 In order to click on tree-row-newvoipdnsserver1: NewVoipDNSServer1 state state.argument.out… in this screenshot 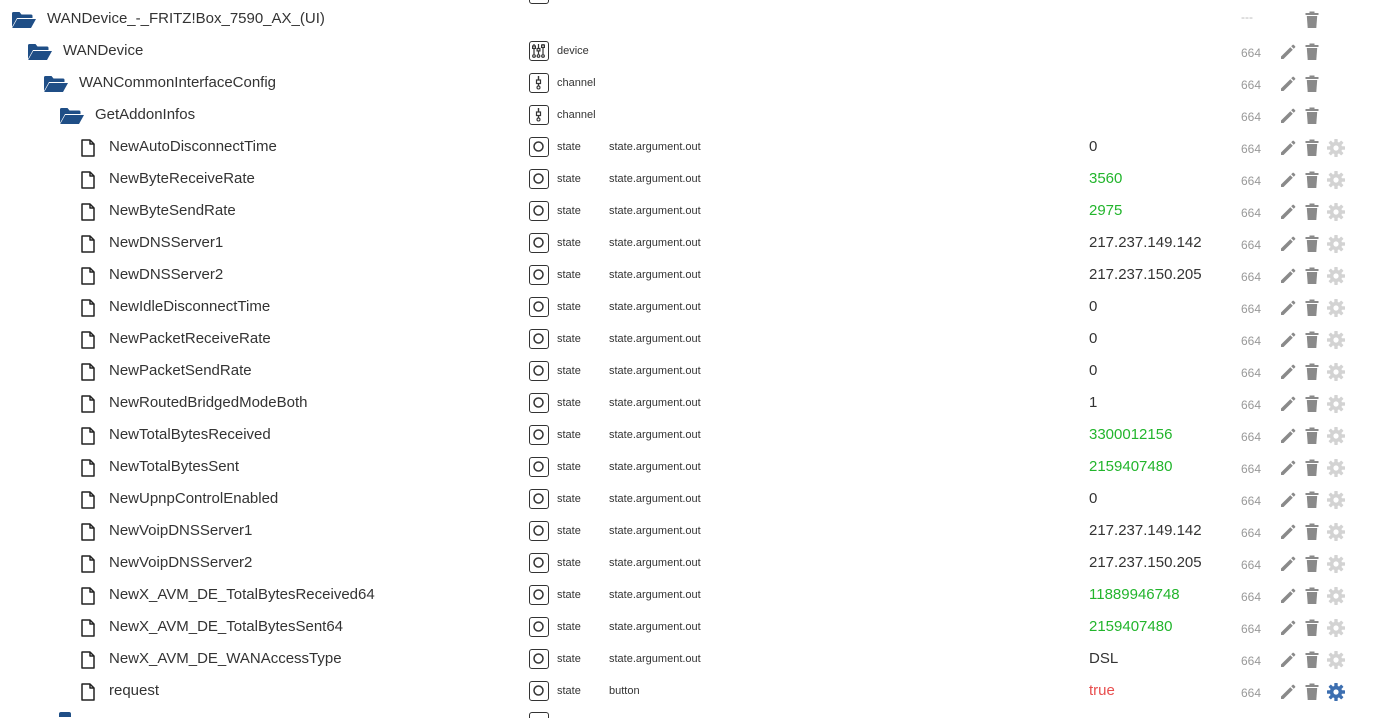, I will do `click(688, 532)`.